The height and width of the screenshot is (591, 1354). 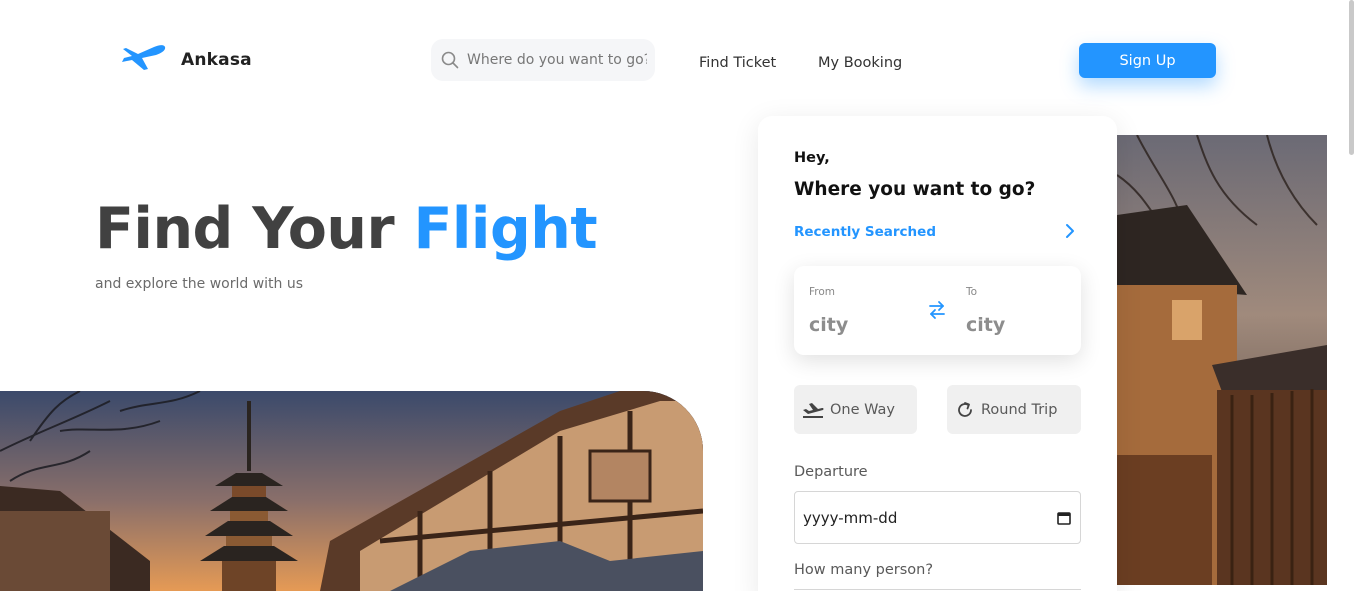 What do you see at coordinates (254, 229) in the screenshot?
I see `hero-title-main: Find Your` at bounding box center [254, 229].